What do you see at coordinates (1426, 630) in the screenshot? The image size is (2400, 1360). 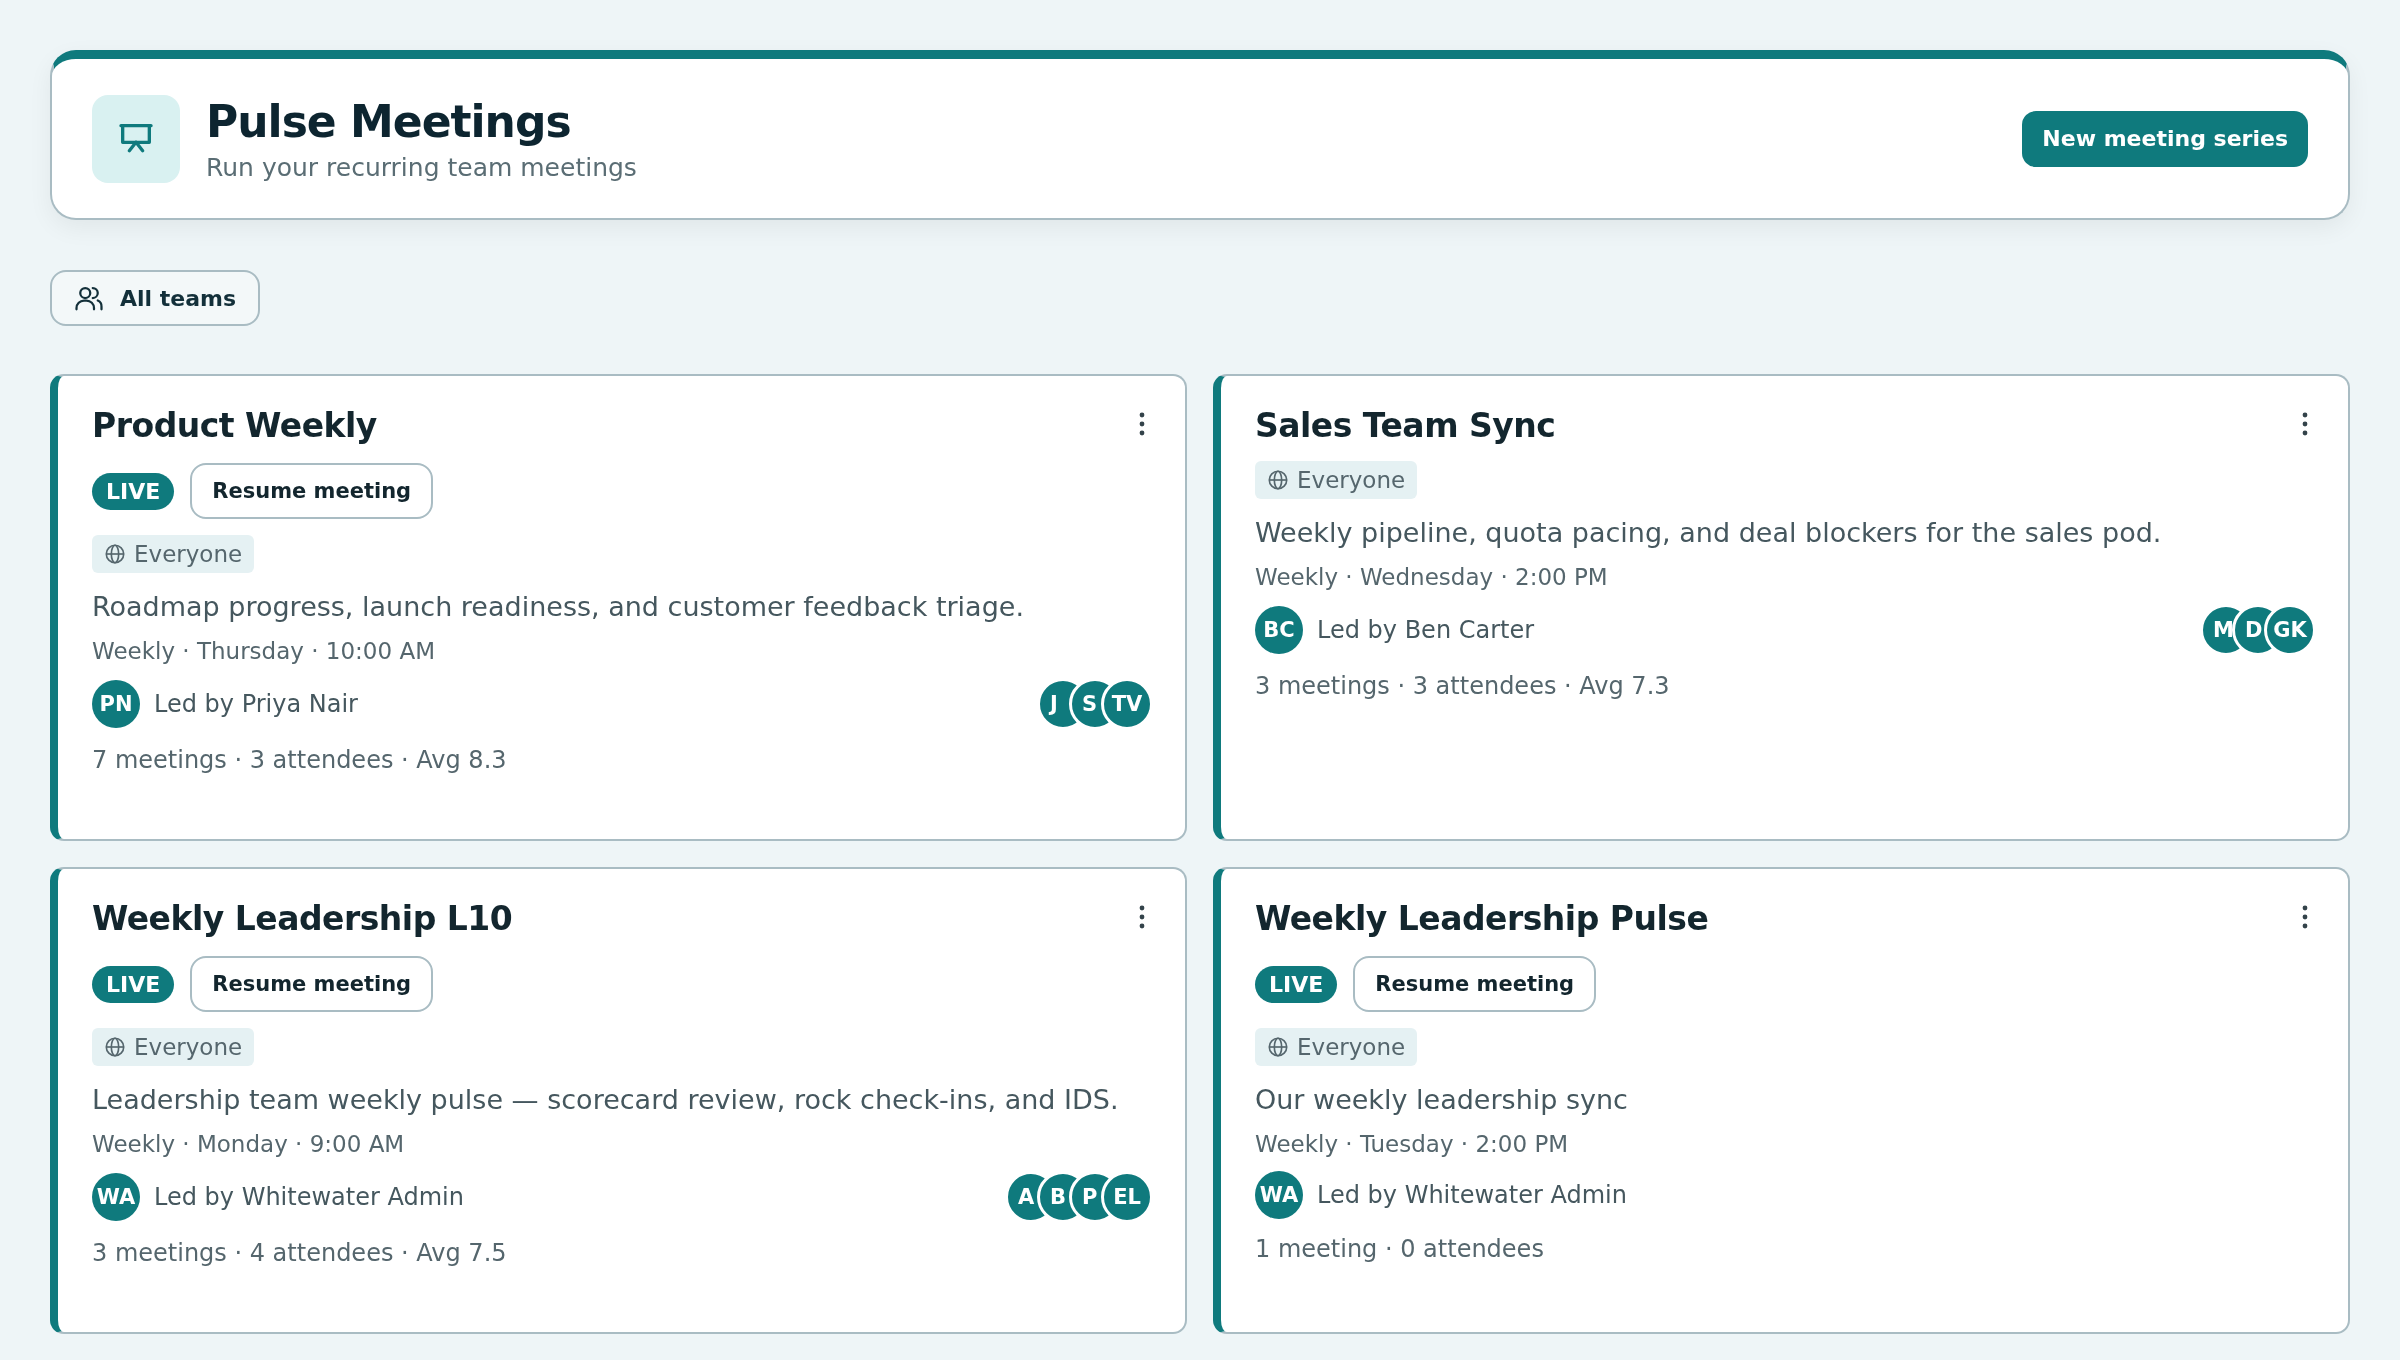 I see `leader-name: Led by Ben Carter` at bounding box center [1426, 630].